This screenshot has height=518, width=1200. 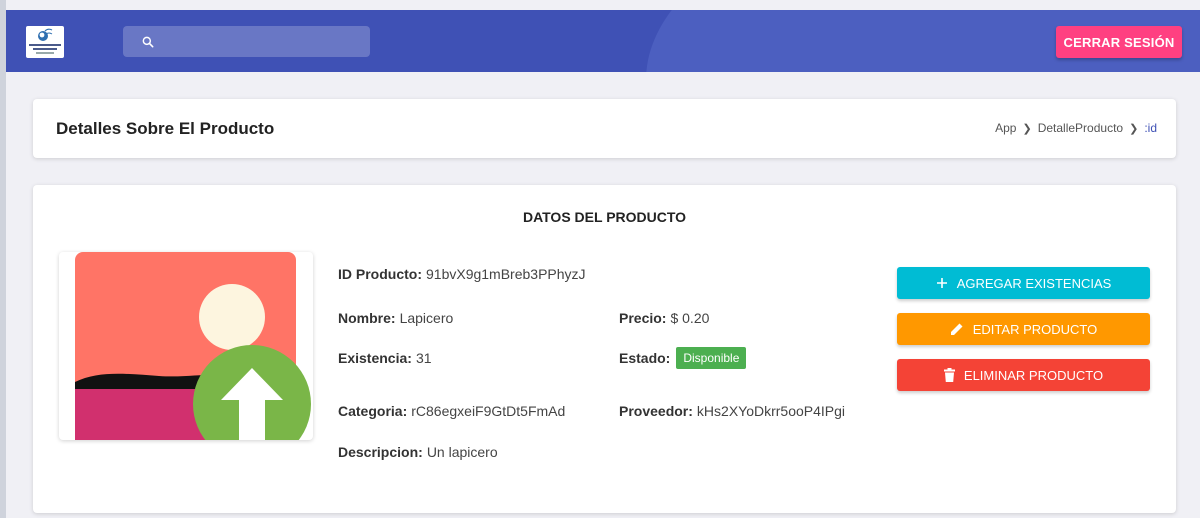 What do you see at coordinates (426, 318) in the screenshot?
I see `field-name-value: Lapicero` at bounding box center [426, 318].